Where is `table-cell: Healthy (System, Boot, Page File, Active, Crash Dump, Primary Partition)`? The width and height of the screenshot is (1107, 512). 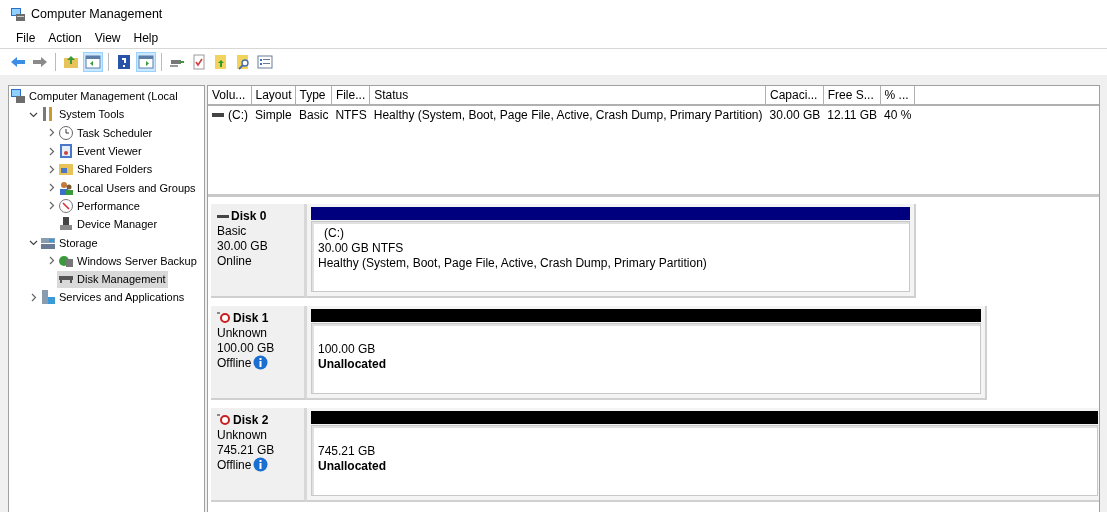
table-cell: Healthy (System, Boot, Page File, Active, Crash Dump, Primary Partition) is located at coordinates (568, 115).